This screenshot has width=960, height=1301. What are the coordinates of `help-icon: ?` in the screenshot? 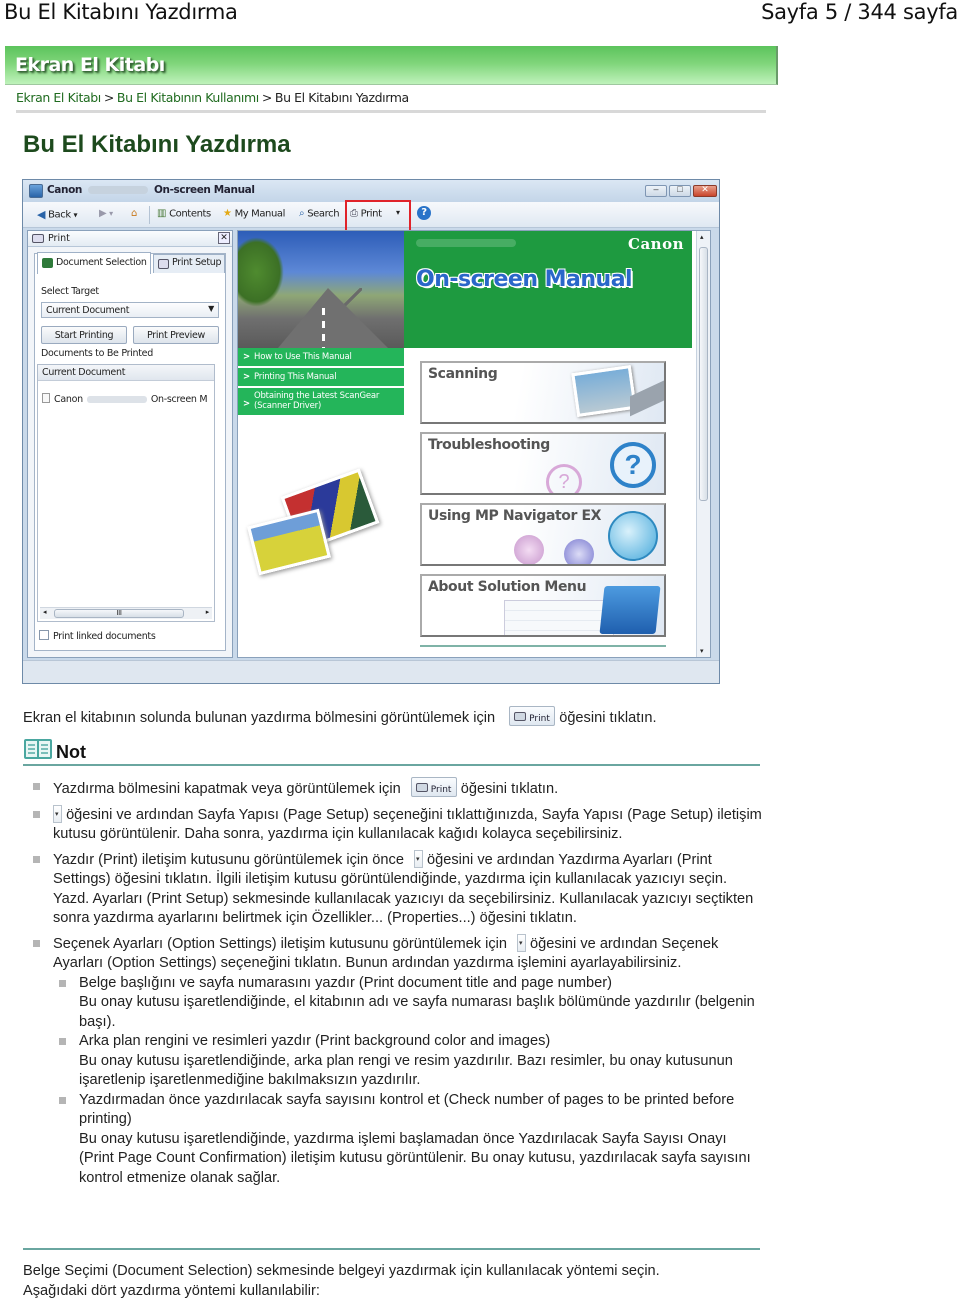 It's located at (424, 213).